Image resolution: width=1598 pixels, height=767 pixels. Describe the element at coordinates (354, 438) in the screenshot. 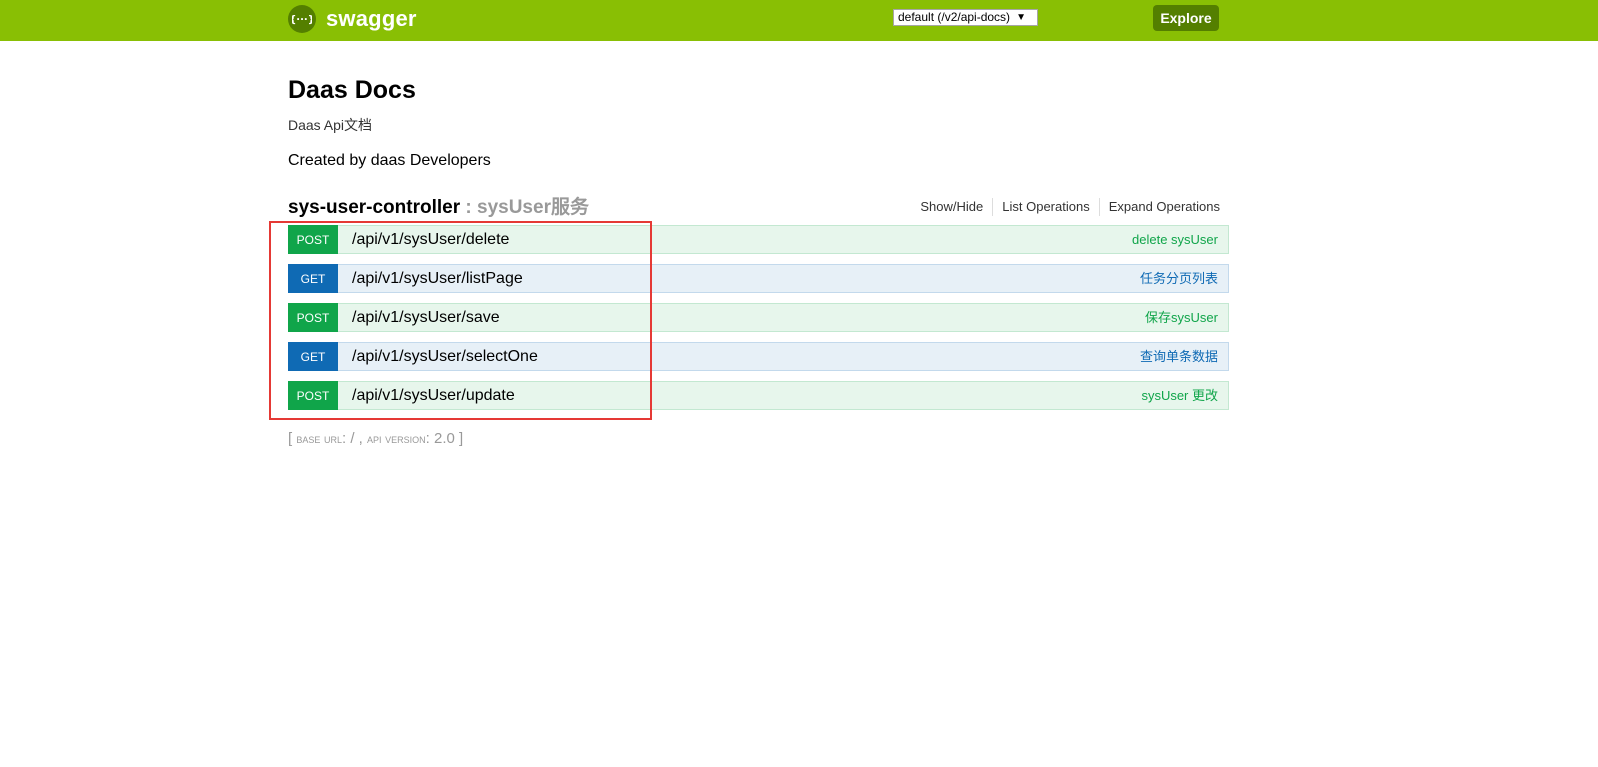

I see `base-url-value: : / ,` at that location.